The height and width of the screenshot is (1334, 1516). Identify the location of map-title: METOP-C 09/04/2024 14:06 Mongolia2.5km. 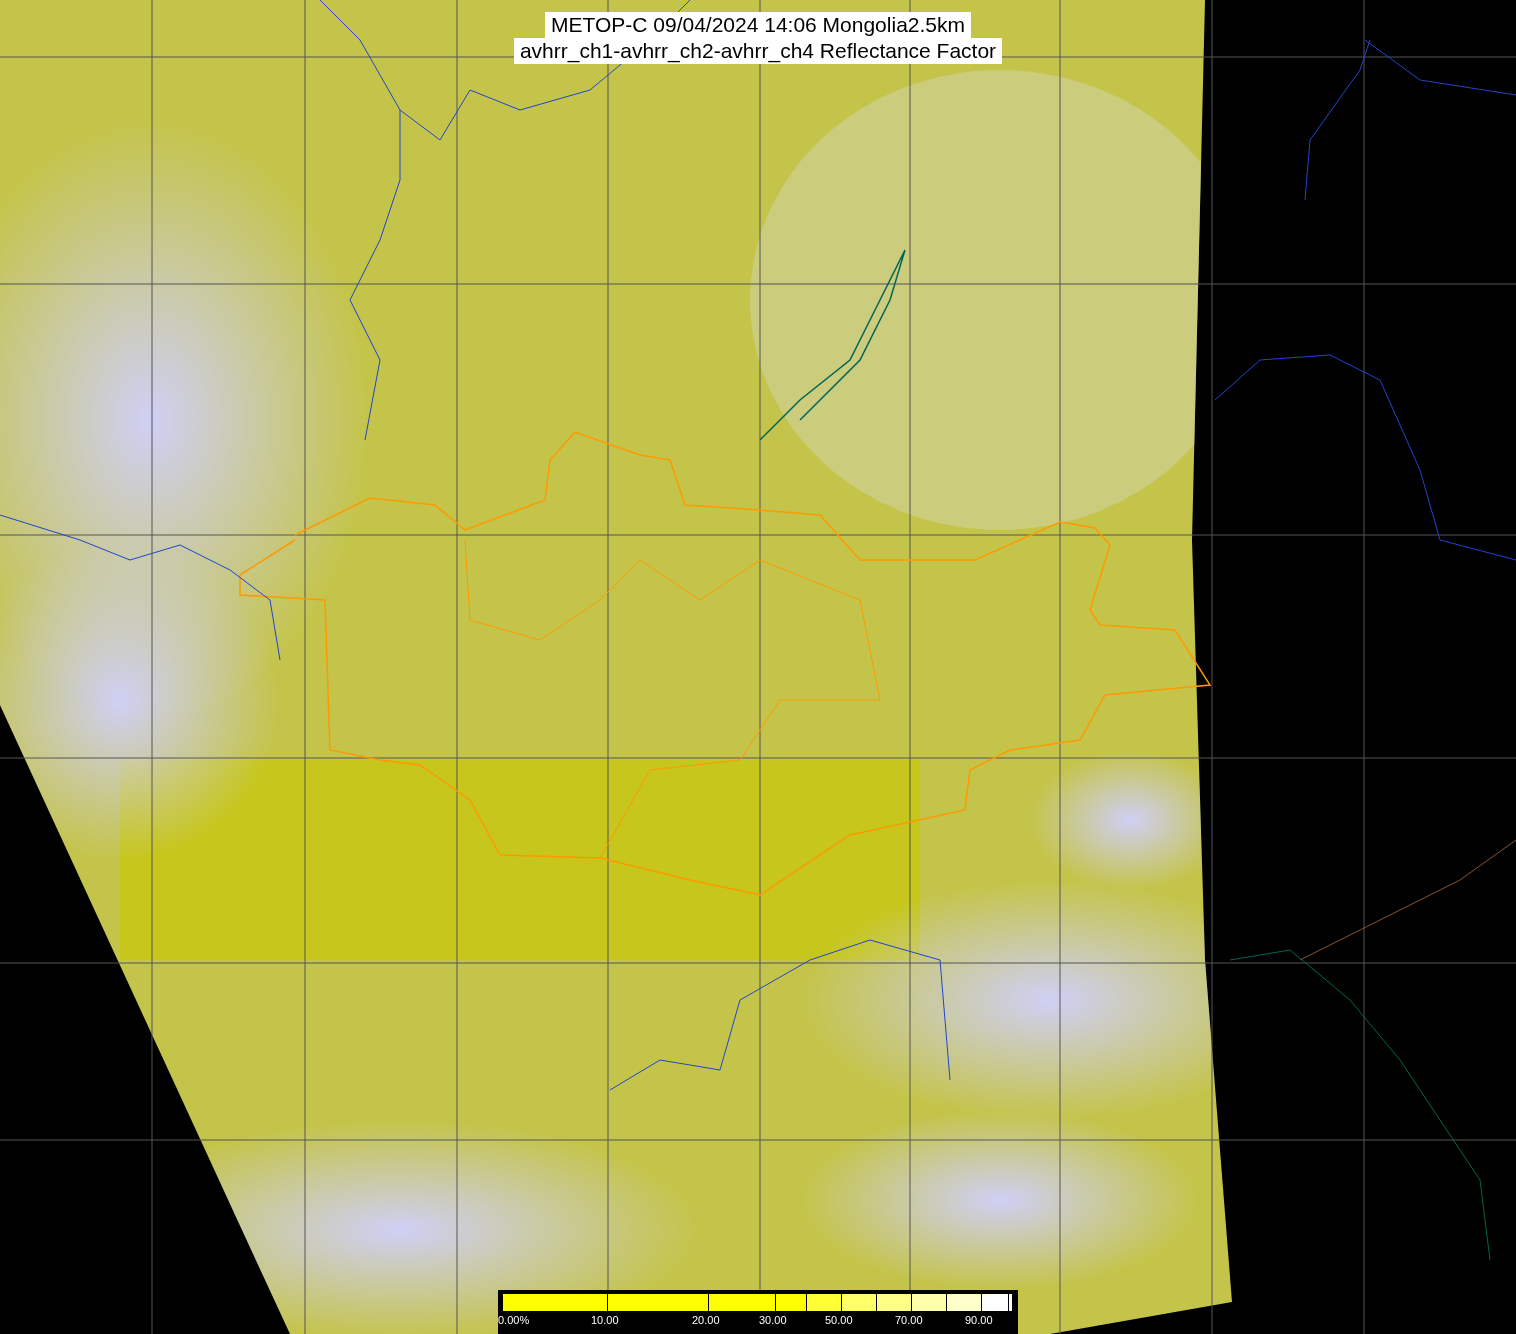
(758, 25).